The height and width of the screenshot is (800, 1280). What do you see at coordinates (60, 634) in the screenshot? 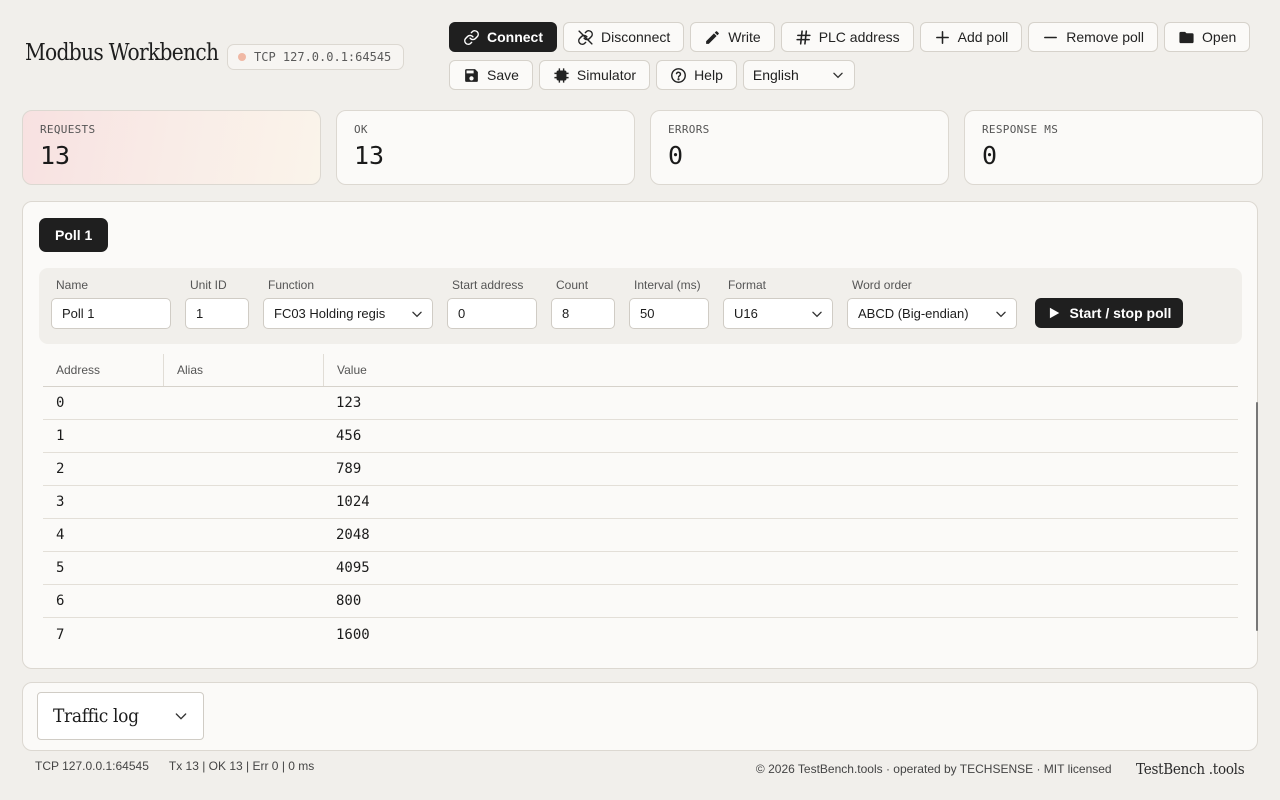
I see `address-cell: 7` at bounding box center [60, 634].